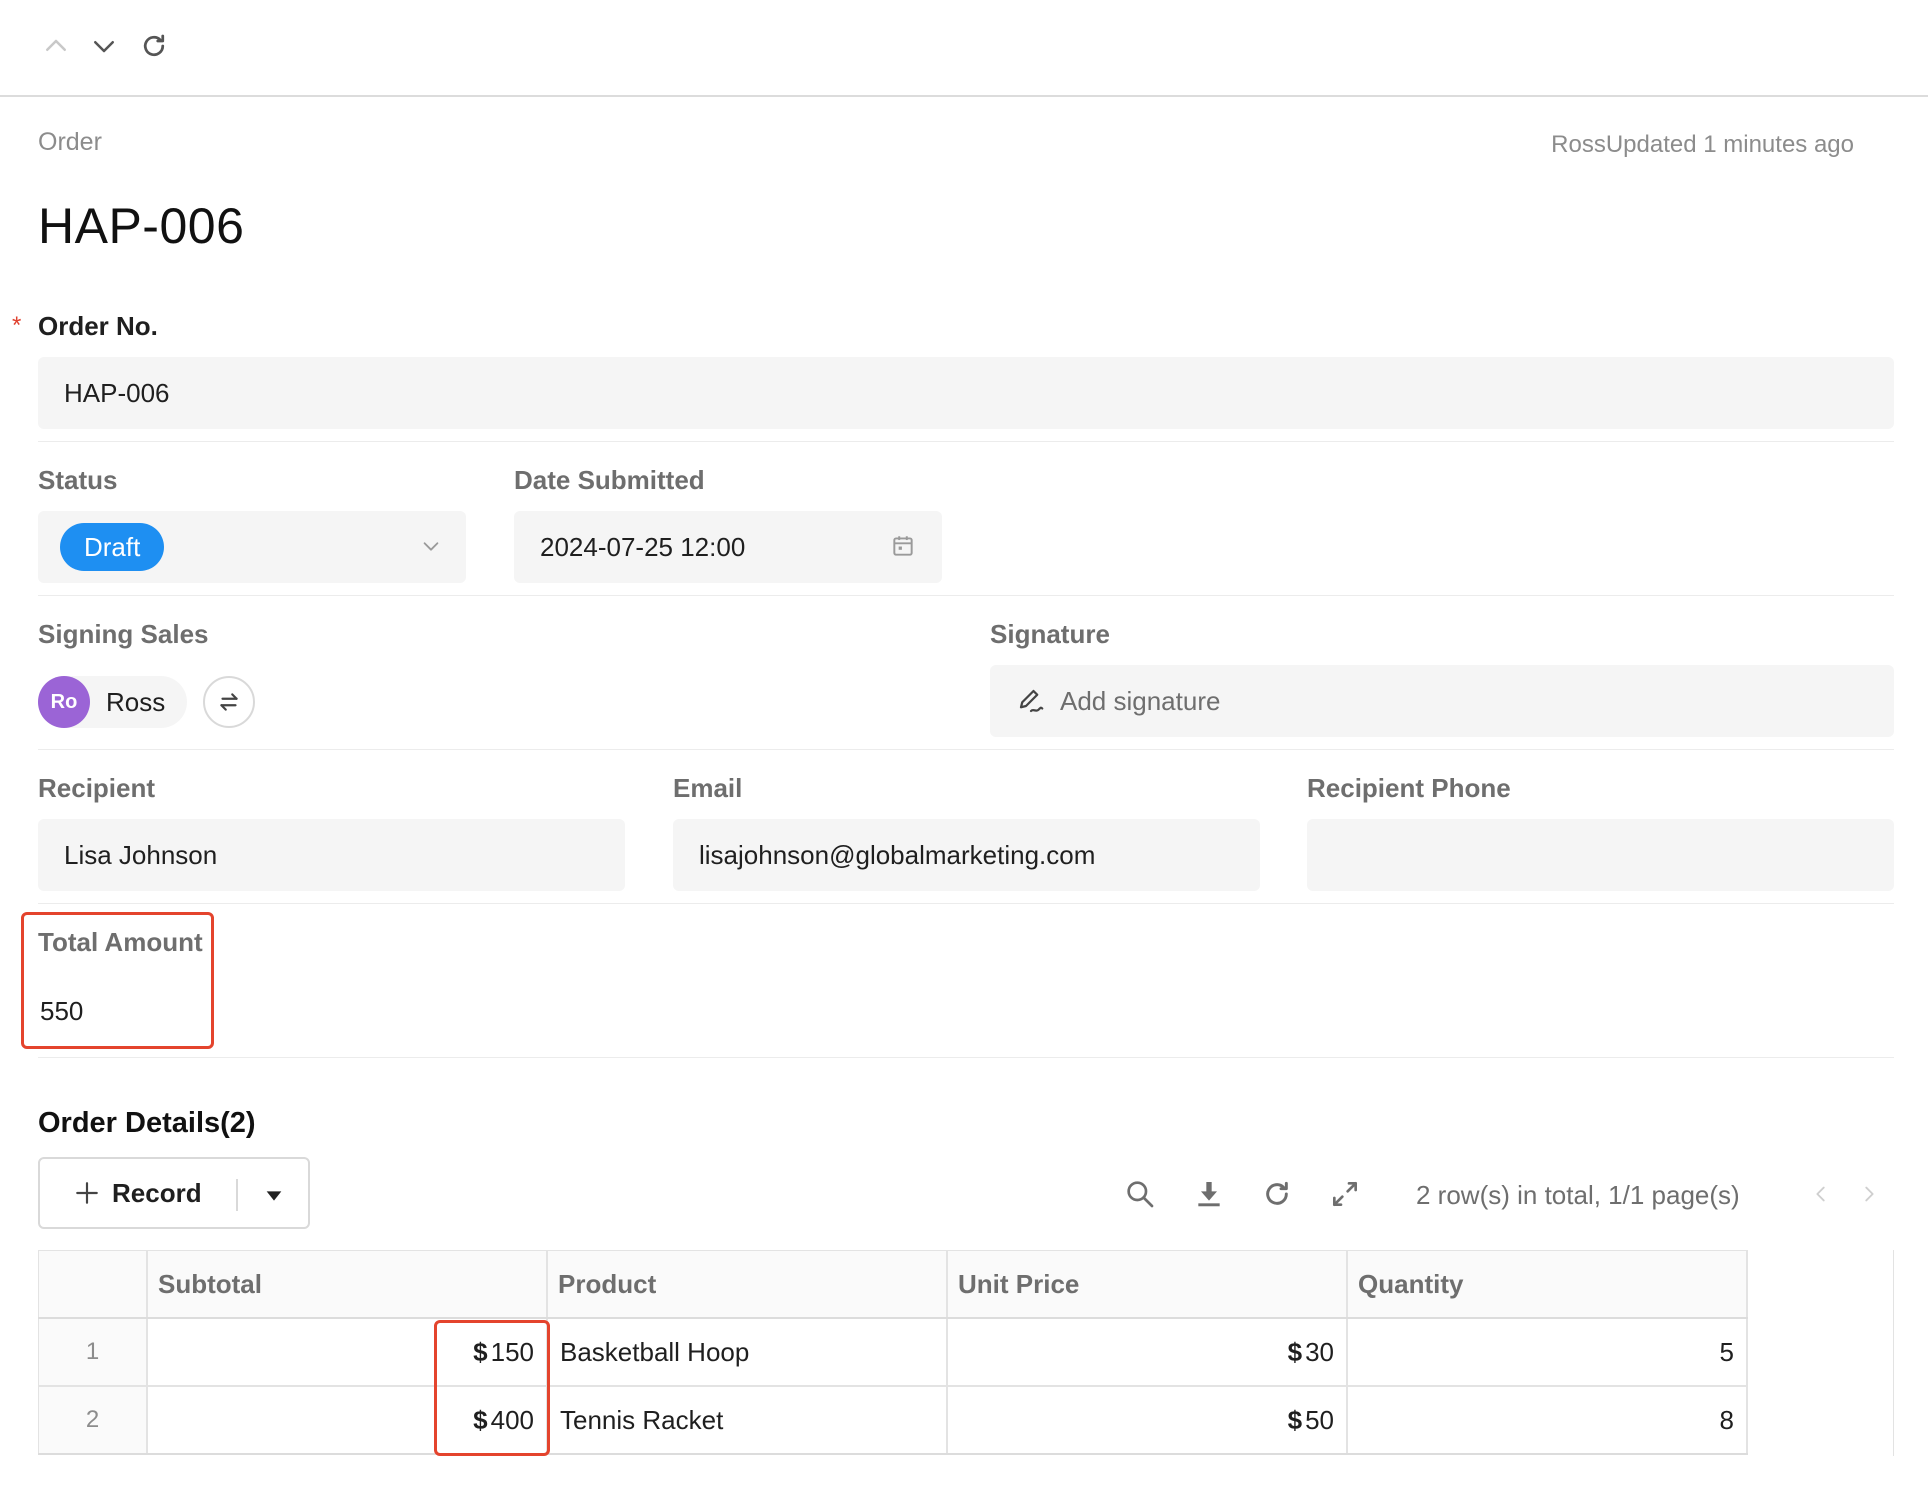 The image size is (1928, 1488). I want to click on pagination-info: 2 row(s) in total, 1/1 page(s), so click(1578, 1195).